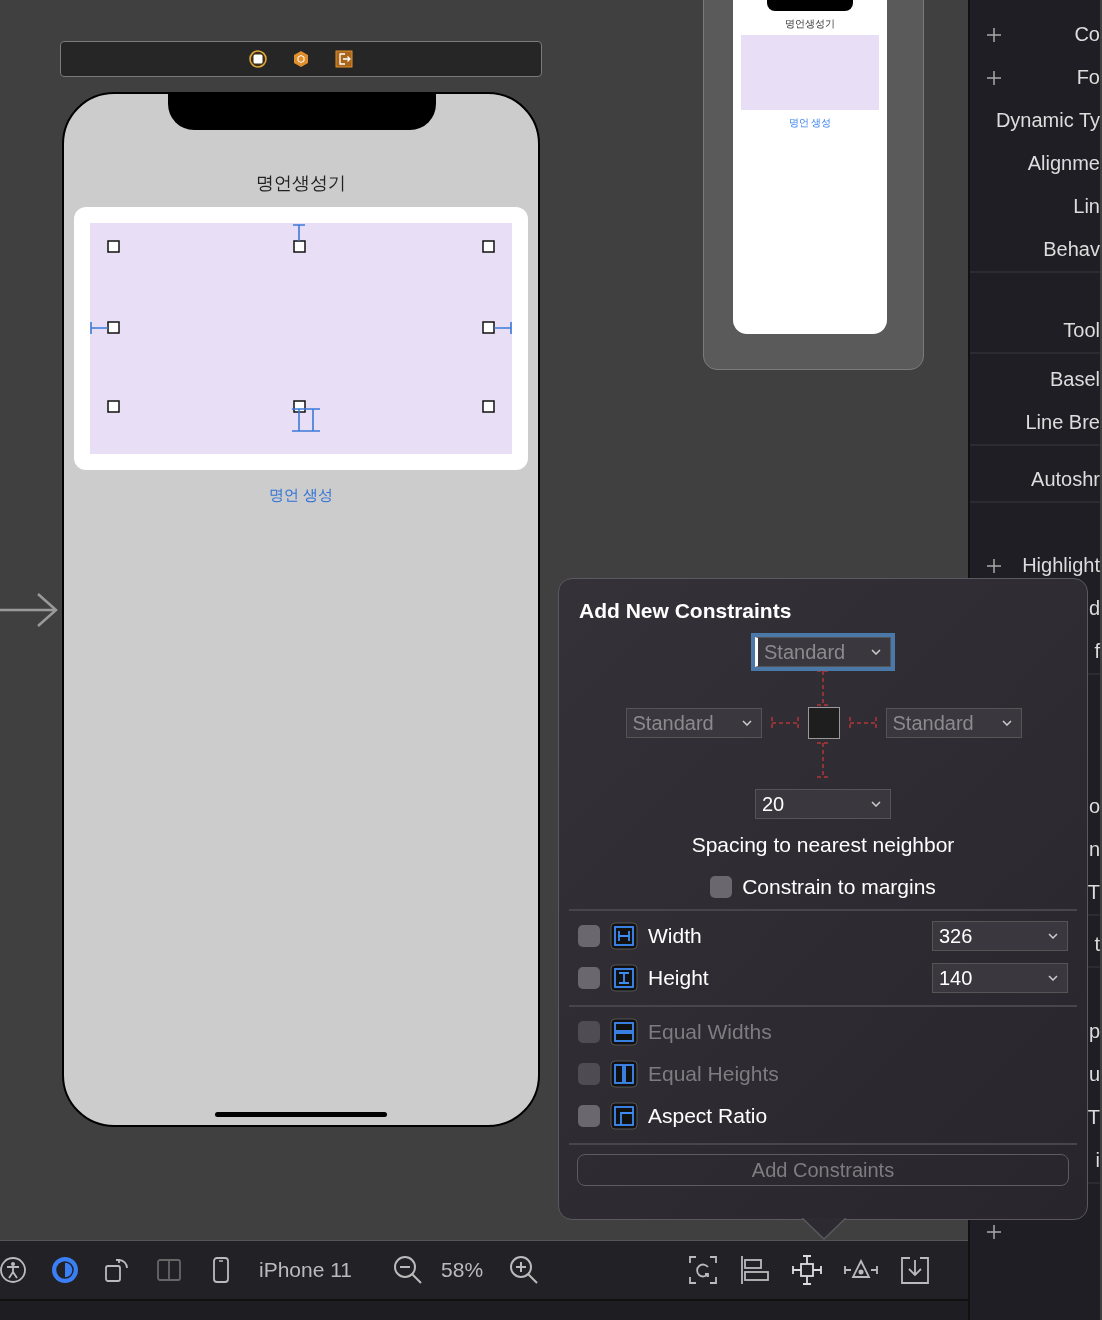  I want to click on height-icon, so click(624, 978).